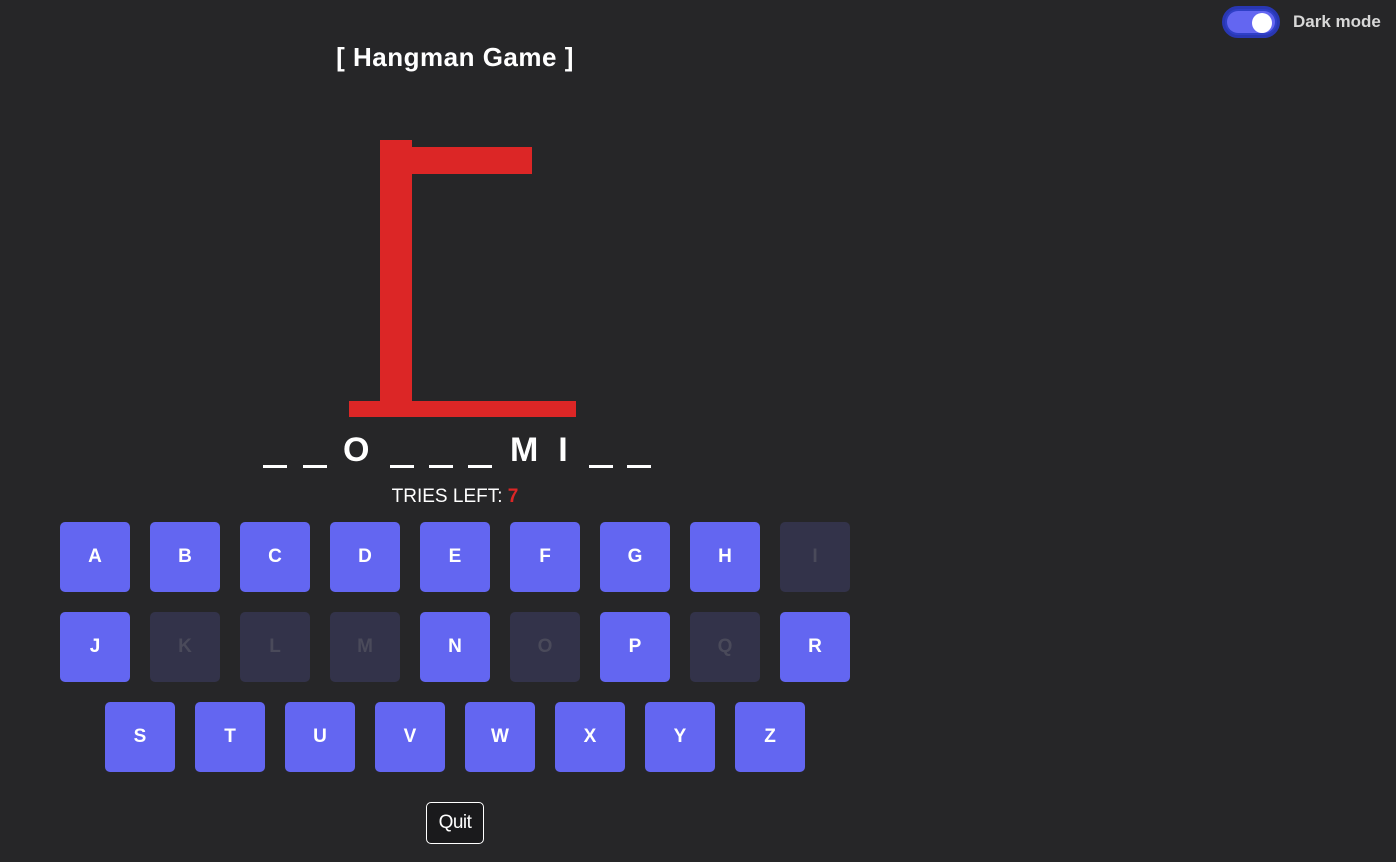  What do you see at coordinates (635, 647) in the screenshot?
I see `key-p: P` at bounding box center [635, 647].